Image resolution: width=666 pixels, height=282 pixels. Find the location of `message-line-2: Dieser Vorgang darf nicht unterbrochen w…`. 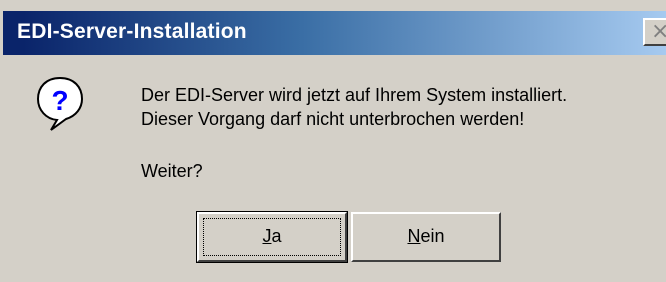

message-line-2: Dieser Vorgang darf nicht unterbrochen w… is located at coordinates (333, 119).